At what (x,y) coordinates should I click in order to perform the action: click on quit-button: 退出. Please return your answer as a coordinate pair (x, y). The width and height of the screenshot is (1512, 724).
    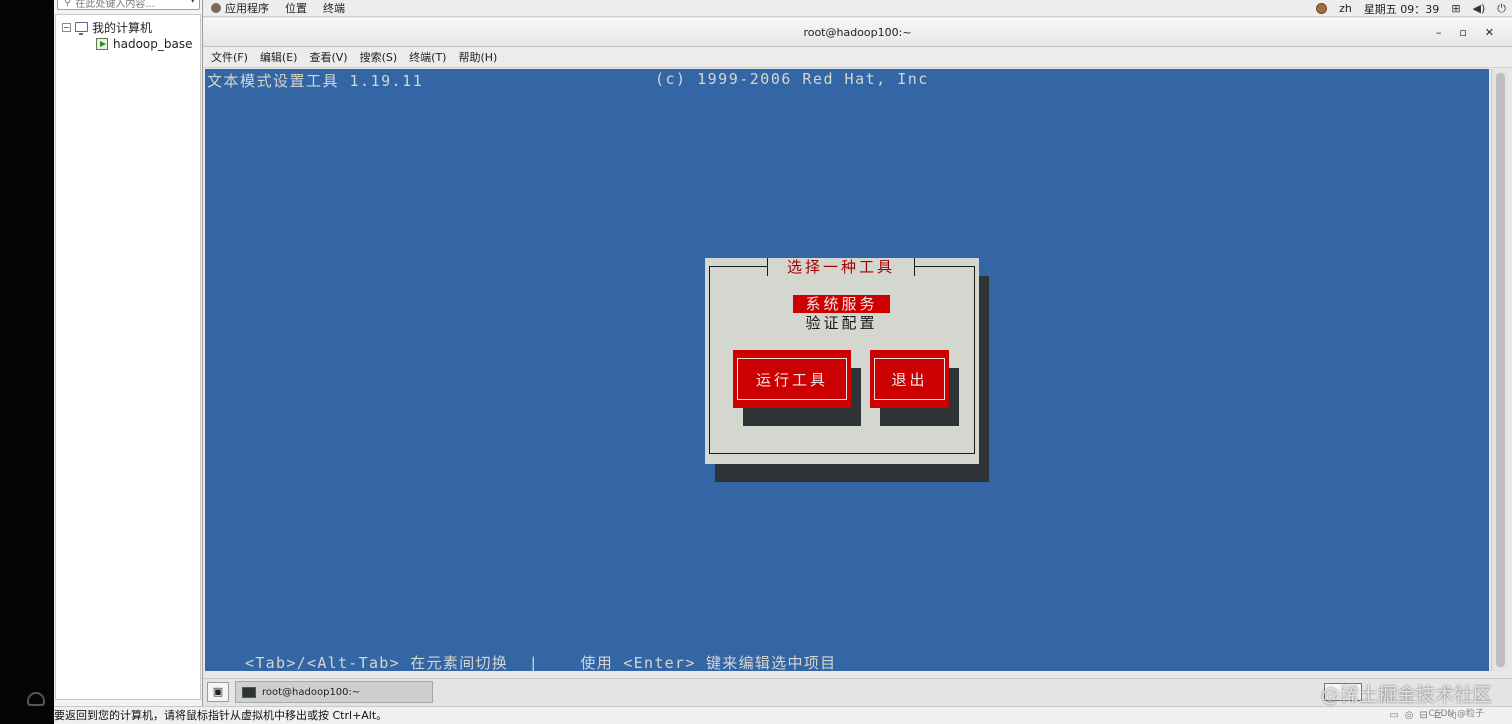
    Looking at the image, I should click on (909, 379).